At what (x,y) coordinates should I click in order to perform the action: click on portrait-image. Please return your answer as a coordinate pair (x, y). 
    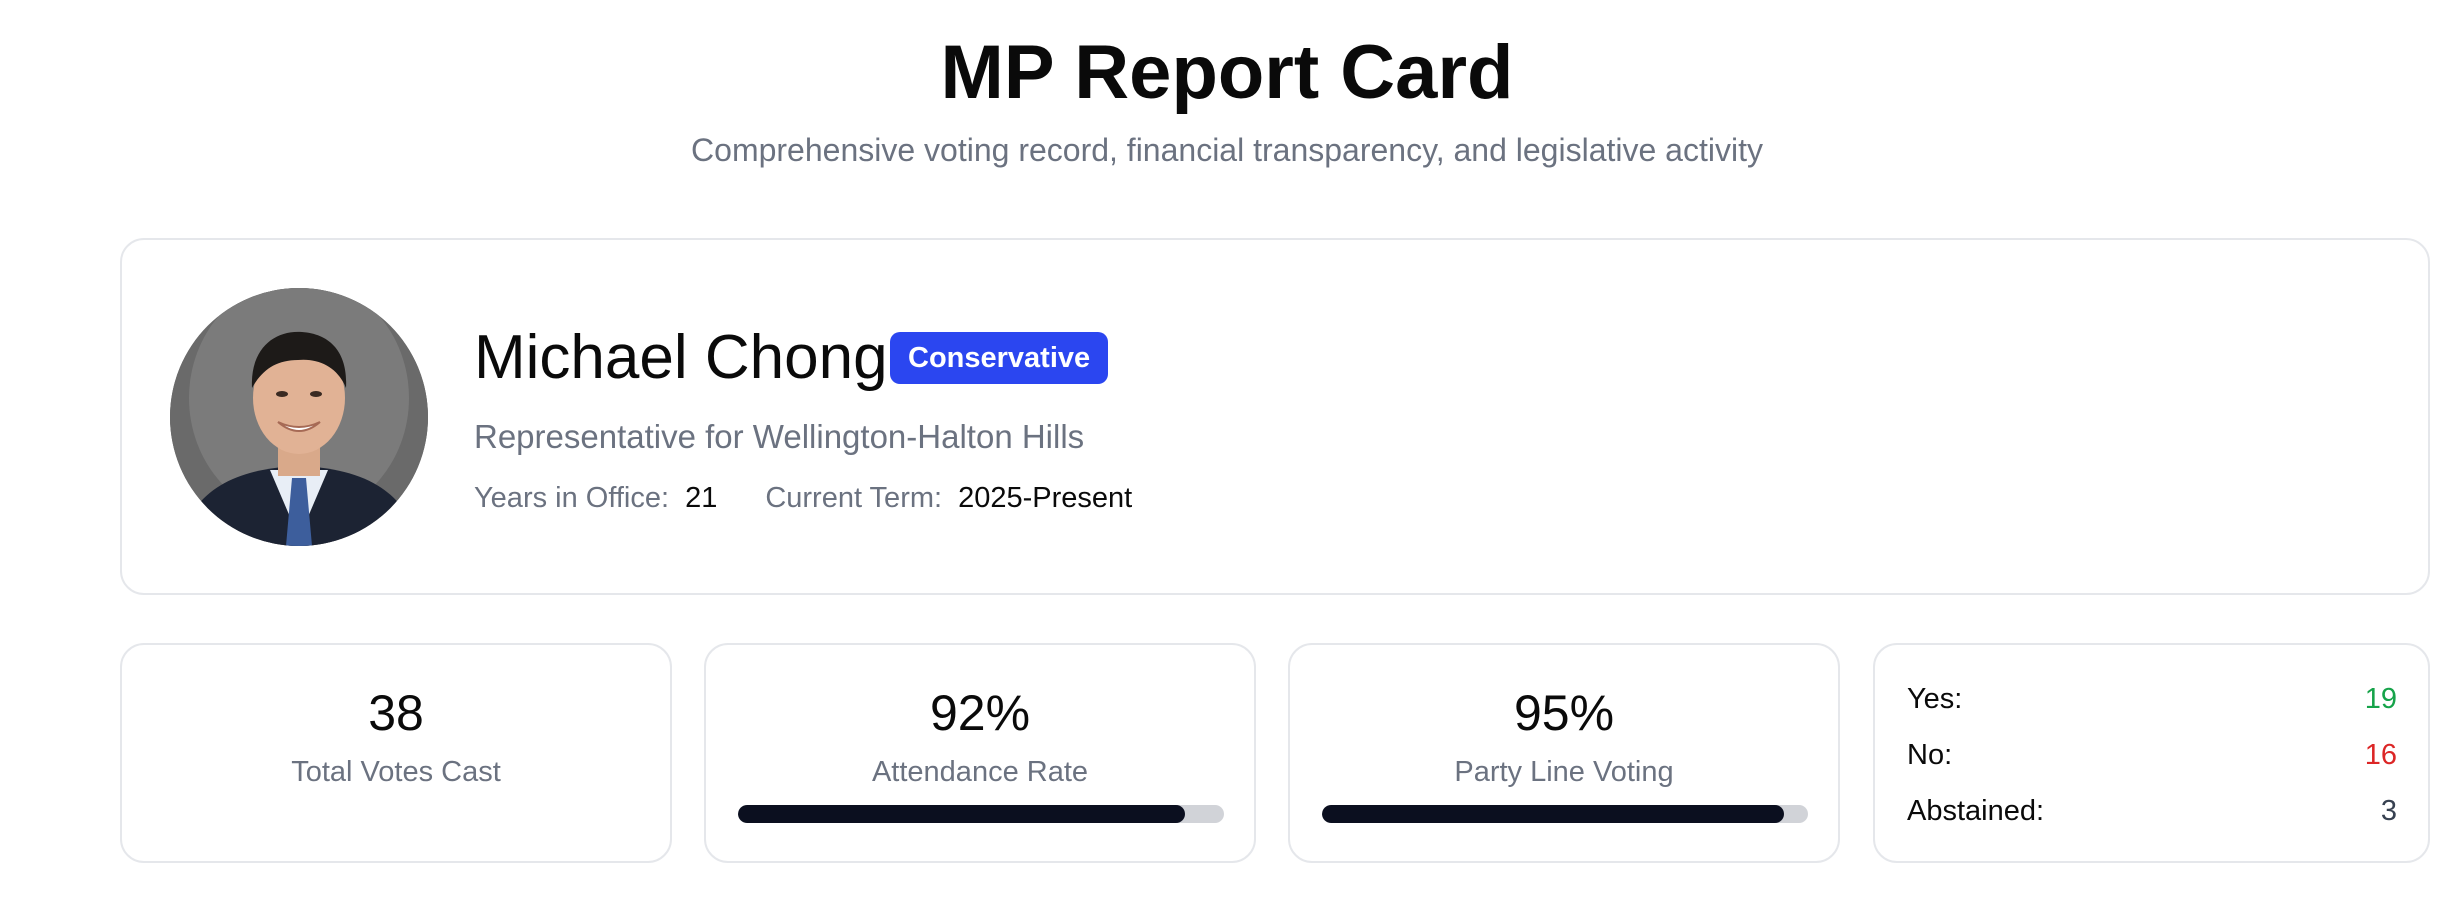
    Looking at the image, I should click on (299, 417).